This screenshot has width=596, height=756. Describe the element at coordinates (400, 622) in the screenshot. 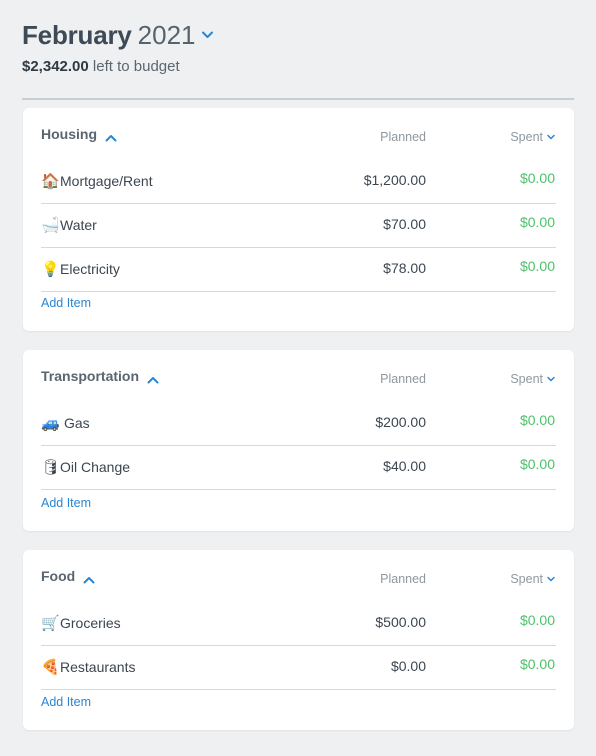

I see `planned-amount: $500.00` at that location.